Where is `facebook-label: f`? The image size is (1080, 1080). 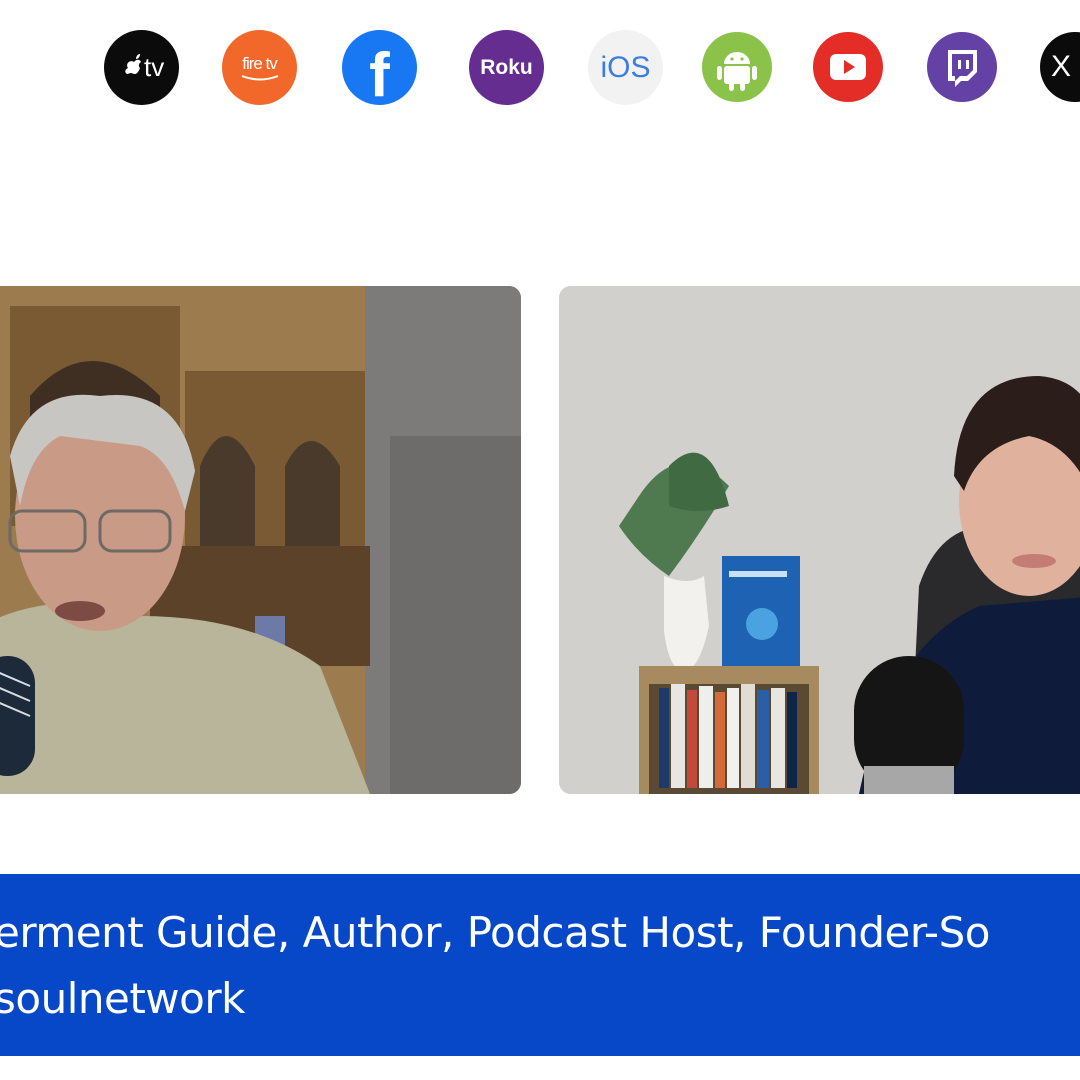
facebook-label: f is located at coordinates (379, 72).